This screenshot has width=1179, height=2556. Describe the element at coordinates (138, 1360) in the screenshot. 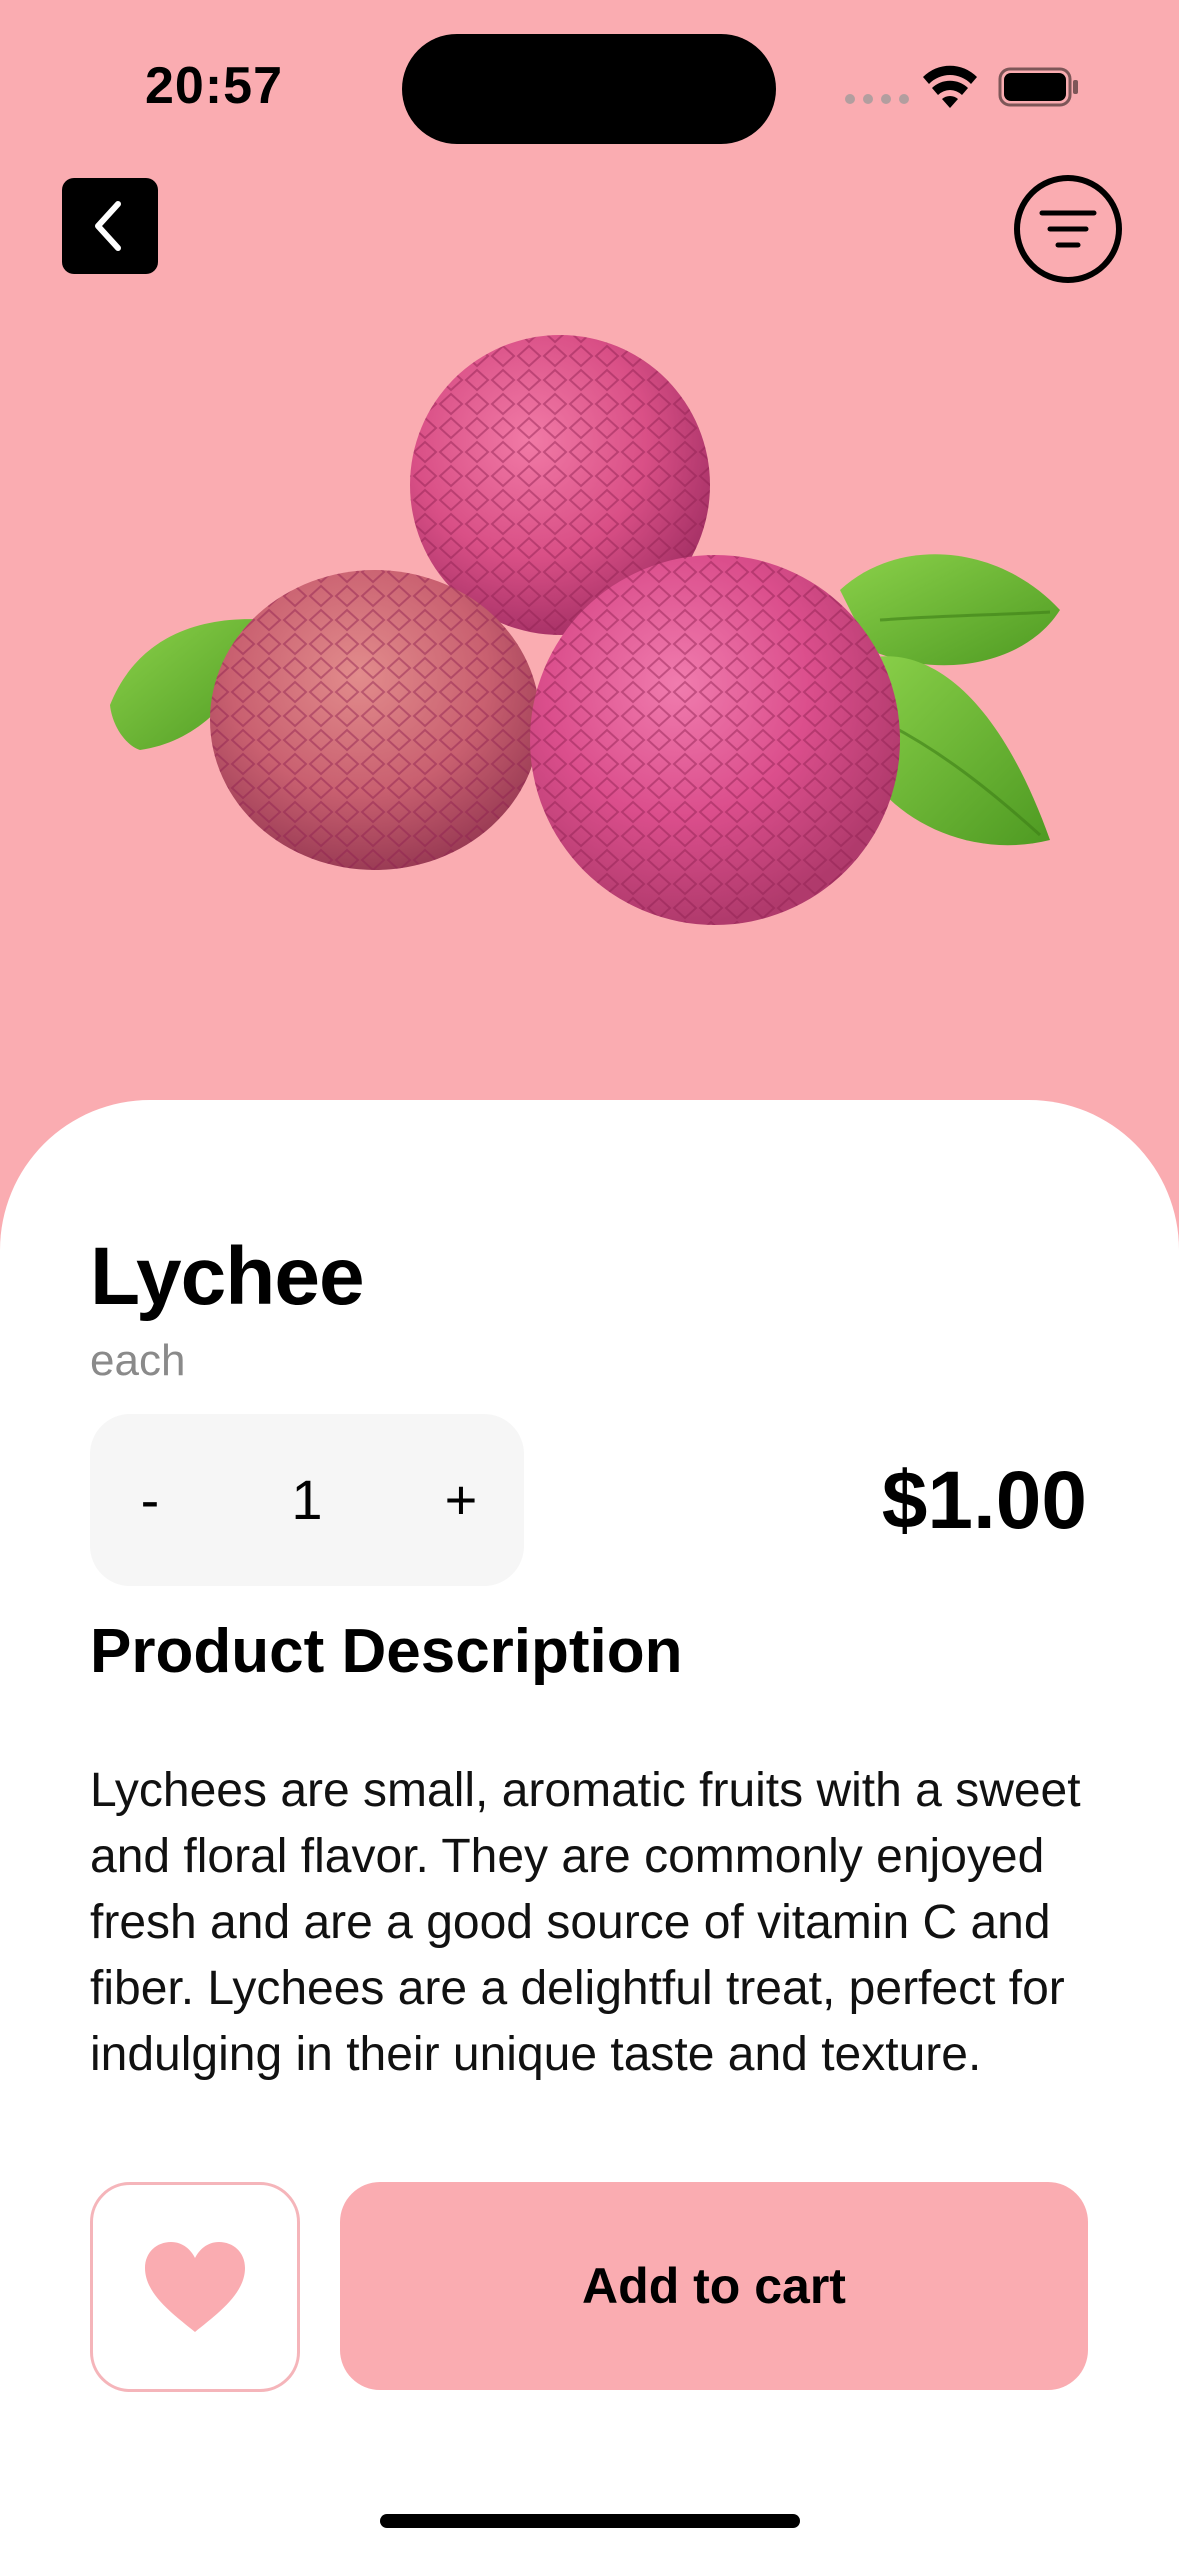

I see `product-unit: each` at that location.